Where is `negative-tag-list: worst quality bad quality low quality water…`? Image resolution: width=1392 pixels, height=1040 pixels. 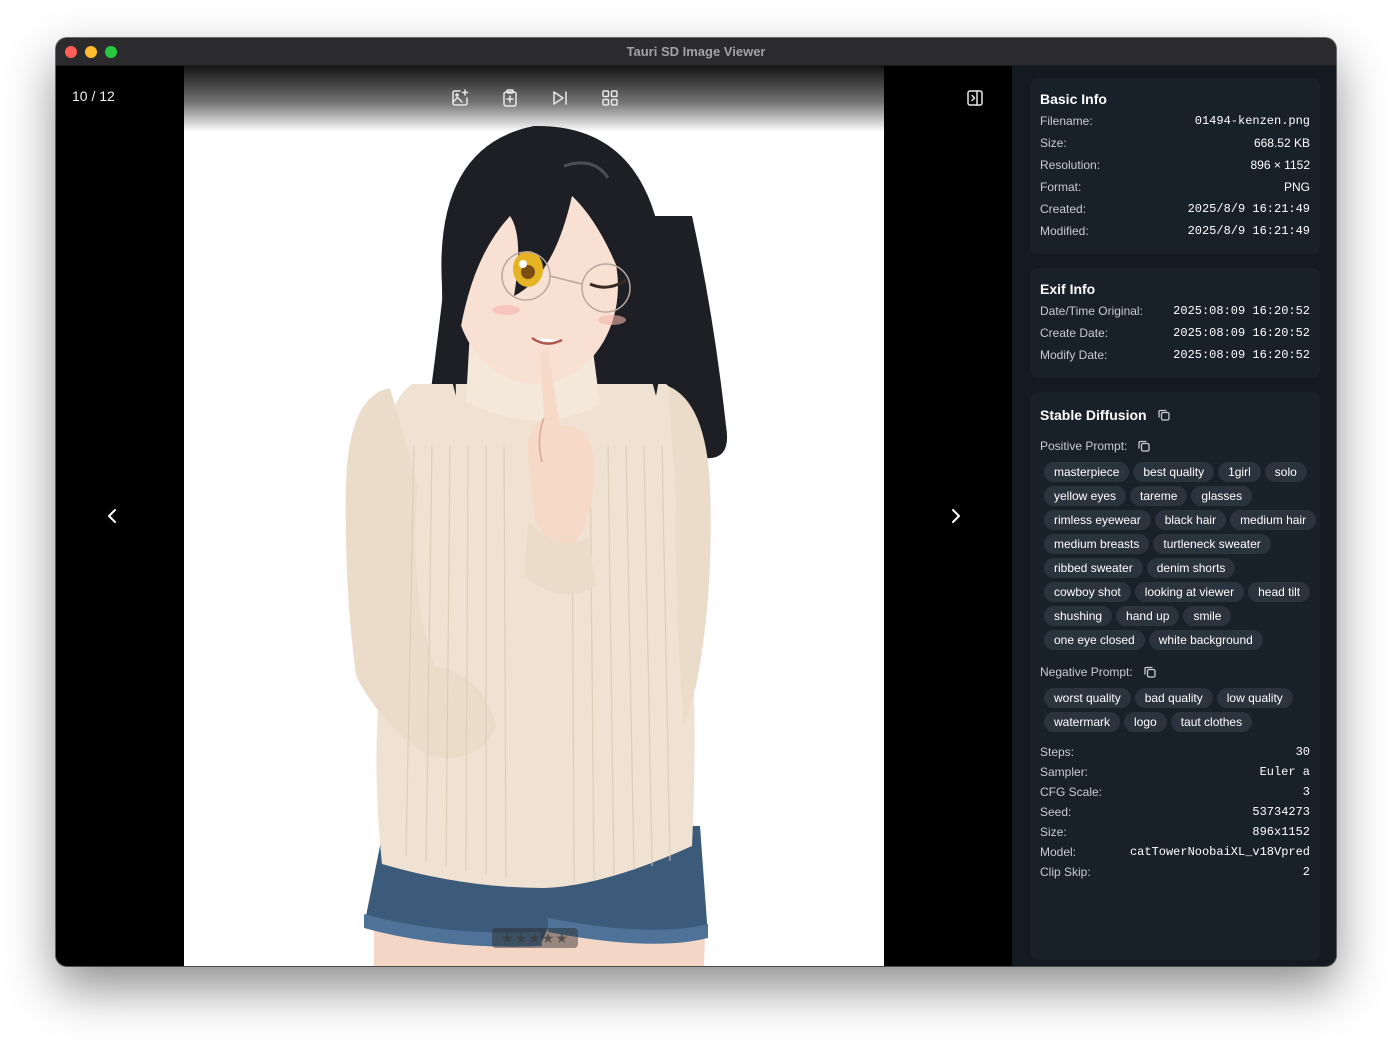 negative-tag-list: worst quality bad quality low quality water… is located at coordinates (1182, 710).